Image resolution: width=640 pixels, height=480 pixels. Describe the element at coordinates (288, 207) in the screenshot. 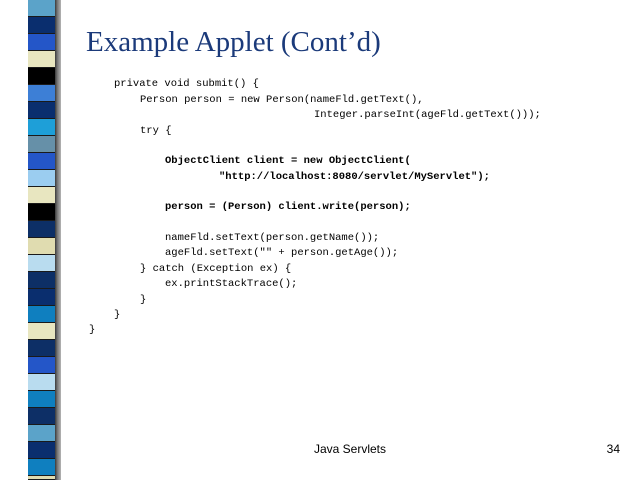

I see `code-line: person = (Person) client.write(person);` at that location.